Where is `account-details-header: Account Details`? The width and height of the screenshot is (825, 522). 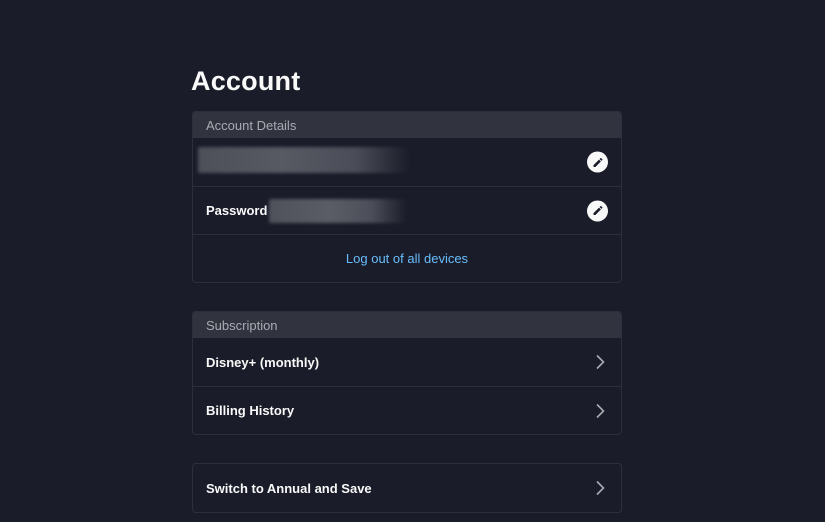
account-details-header: Account Details is located at coordinates (407, 125).